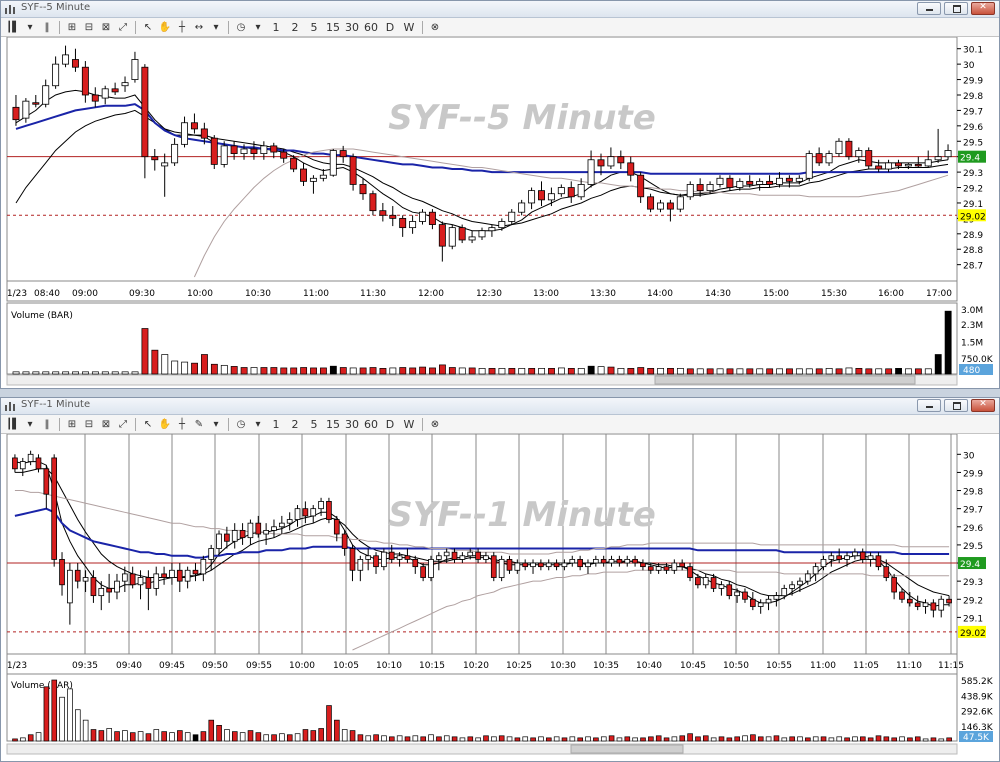 The width and height of the screenshot is (1000, 762). Describe the element at coordinates (432, 666) in the screenshot. I see `x-tick-label: 10:15` at that location.